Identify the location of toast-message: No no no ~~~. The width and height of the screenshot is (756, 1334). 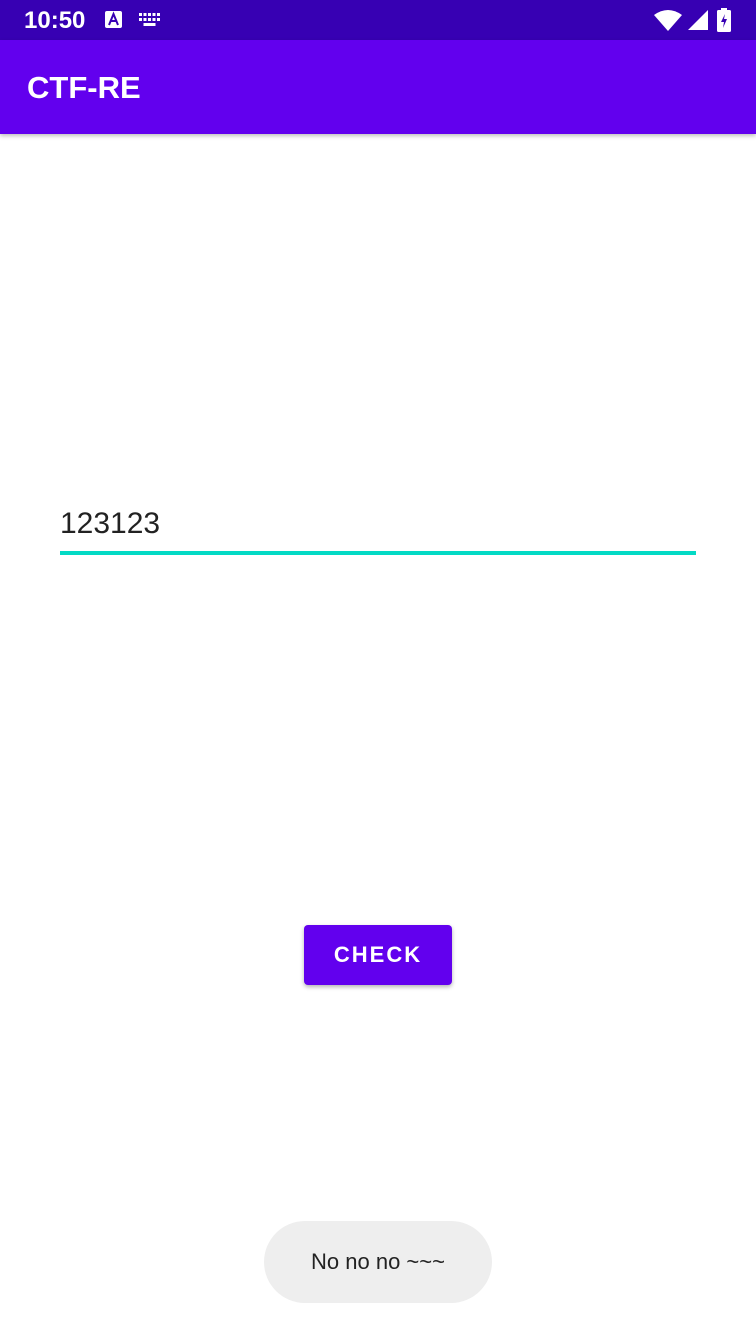
(378, 1262).